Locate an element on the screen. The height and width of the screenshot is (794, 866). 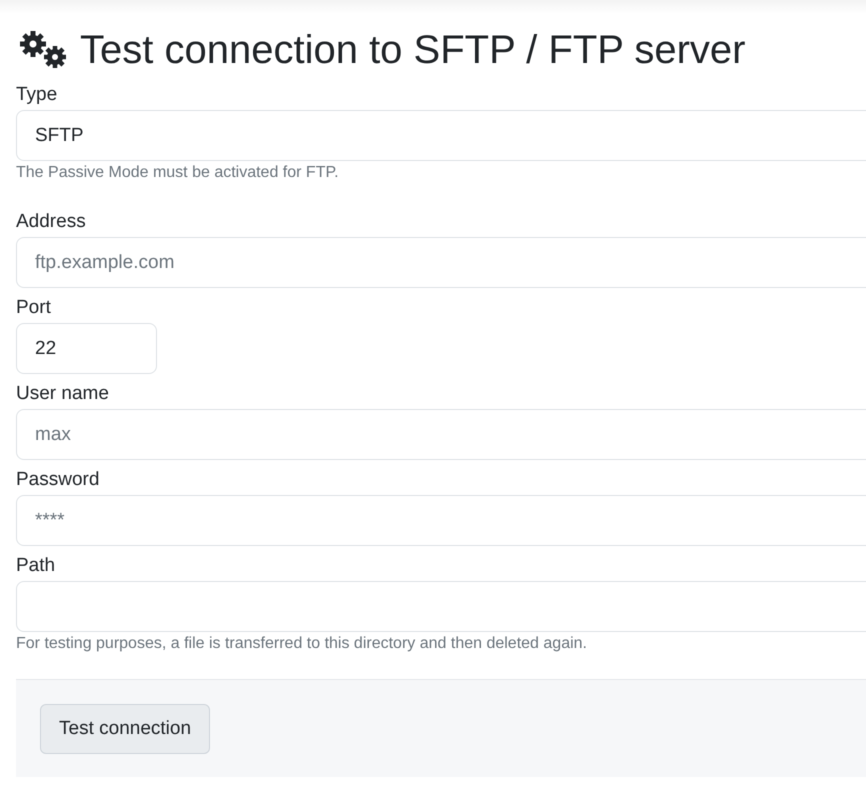
input-field: **** is located at coordinates (441, 520).